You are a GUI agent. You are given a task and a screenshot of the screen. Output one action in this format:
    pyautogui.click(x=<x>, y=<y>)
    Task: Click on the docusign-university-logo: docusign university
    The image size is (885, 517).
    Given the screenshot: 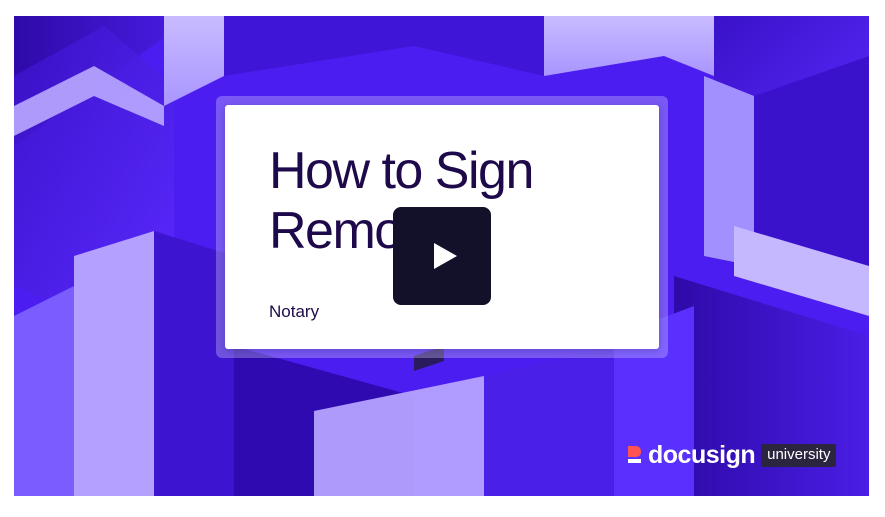 What is the action you would take?
    pyautogui.click(x=731, y=455)
    